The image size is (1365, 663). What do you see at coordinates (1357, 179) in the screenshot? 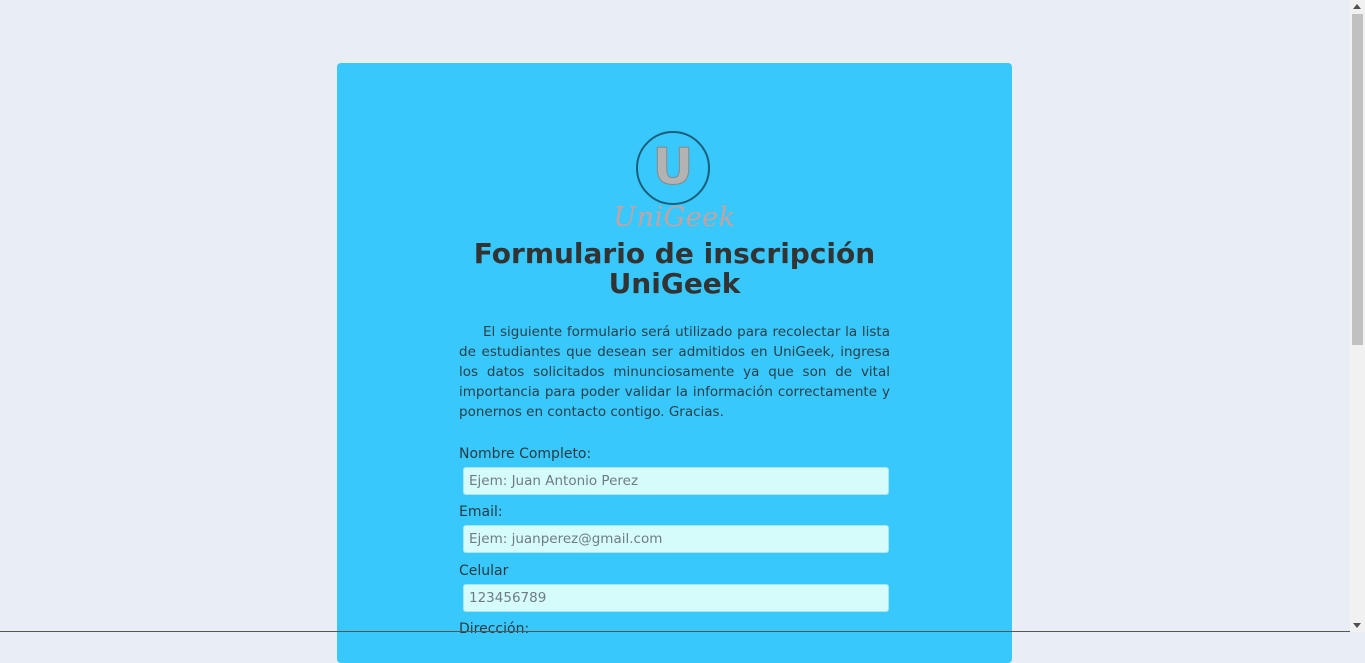
I see `scrollbar-thumb` at bounding box center [1357, 179].